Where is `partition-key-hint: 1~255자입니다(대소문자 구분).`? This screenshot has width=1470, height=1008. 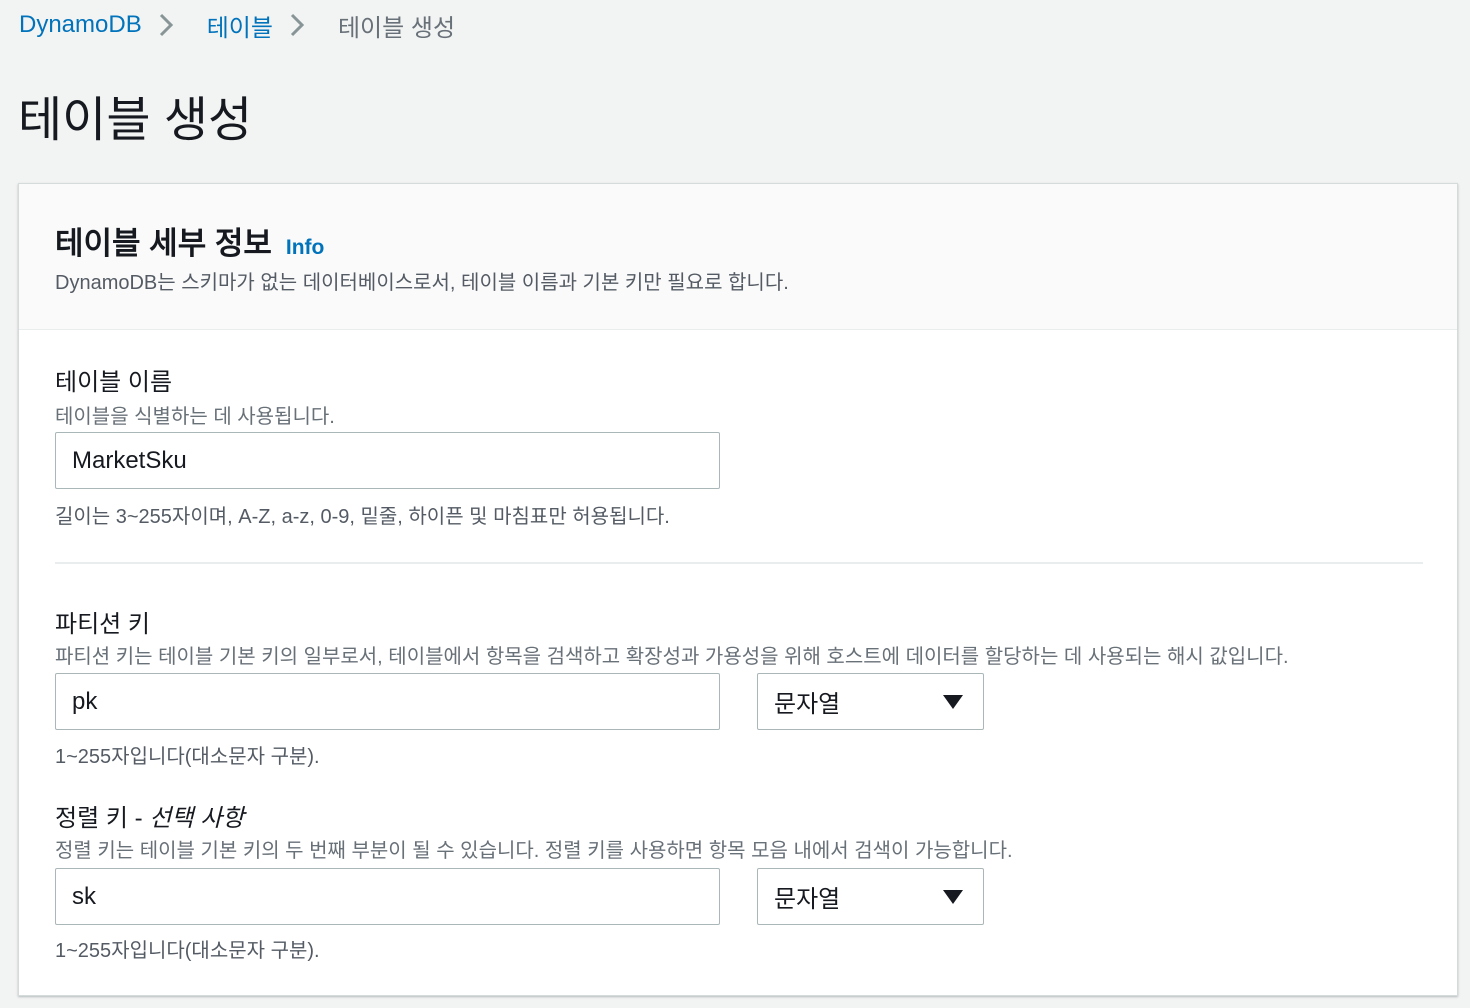 partition-key-hint: 1~255자입니다(대소문자 구분). is located at coordinates (187, 757).